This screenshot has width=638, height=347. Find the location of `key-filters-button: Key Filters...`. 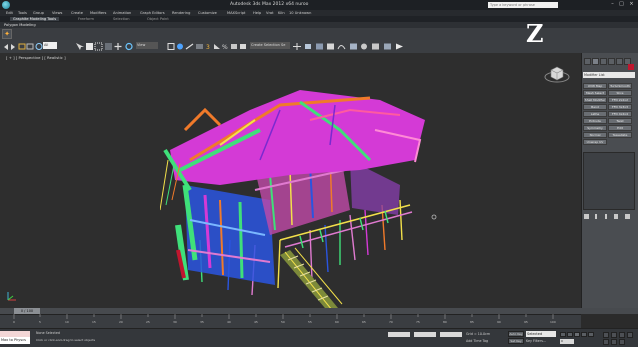

key-filters-button: Key Filters... is located at coordinates (536, 341).